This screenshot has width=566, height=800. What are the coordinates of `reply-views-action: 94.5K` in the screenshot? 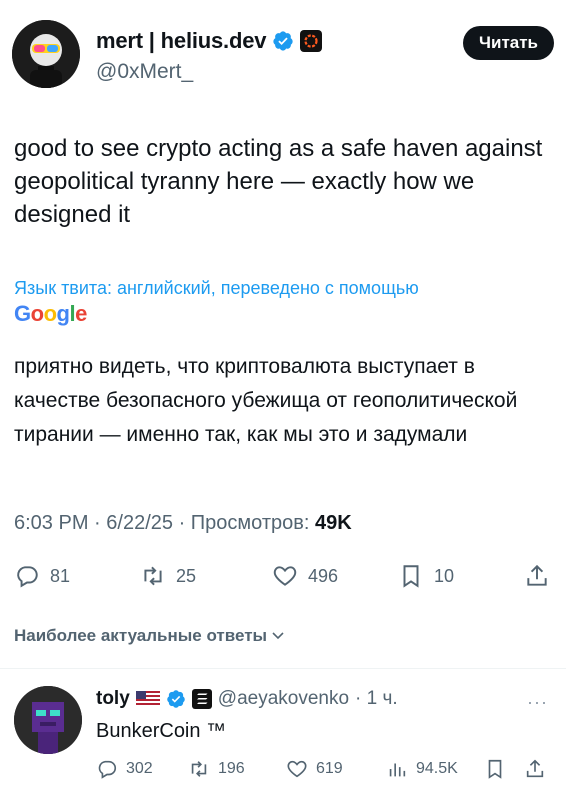 It's located at (422, 769).